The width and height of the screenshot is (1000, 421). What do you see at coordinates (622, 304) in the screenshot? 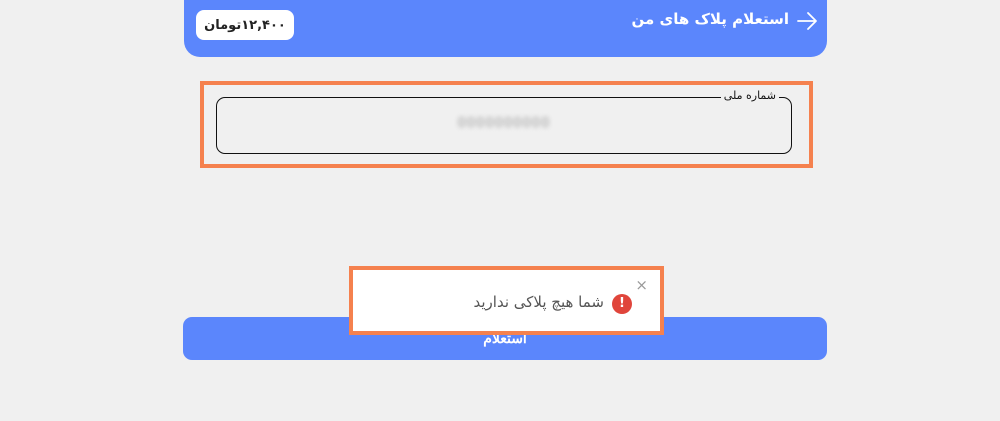
I see `error-icon: !` at bounding box center [622, 304].